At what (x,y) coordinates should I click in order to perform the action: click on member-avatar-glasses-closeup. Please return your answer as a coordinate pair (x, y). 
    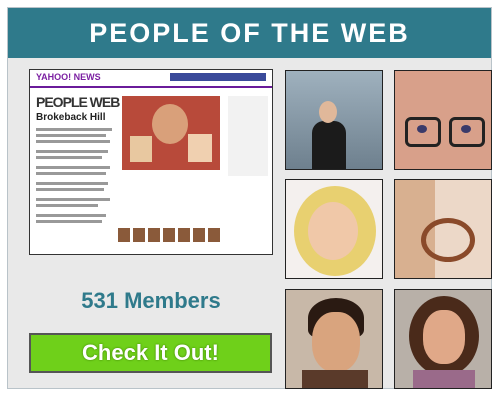
    Looking at the image, I should click on (443, 120).